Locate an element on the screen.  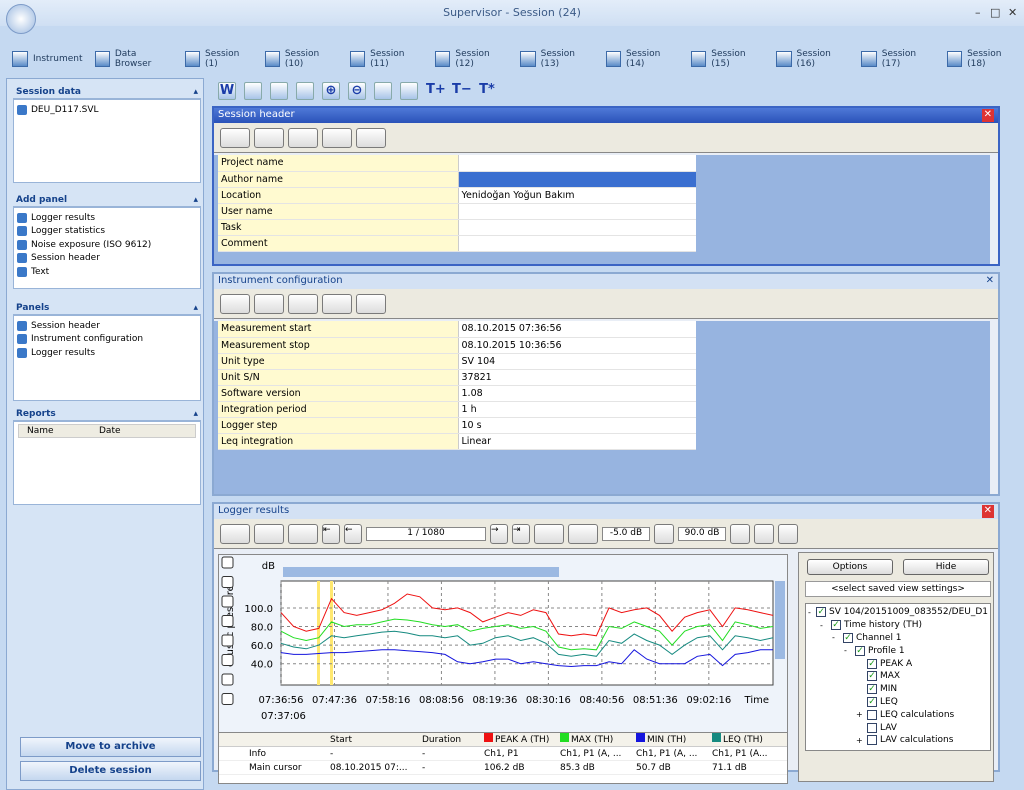
column-header: Duration is located at coordinates (450, 739).